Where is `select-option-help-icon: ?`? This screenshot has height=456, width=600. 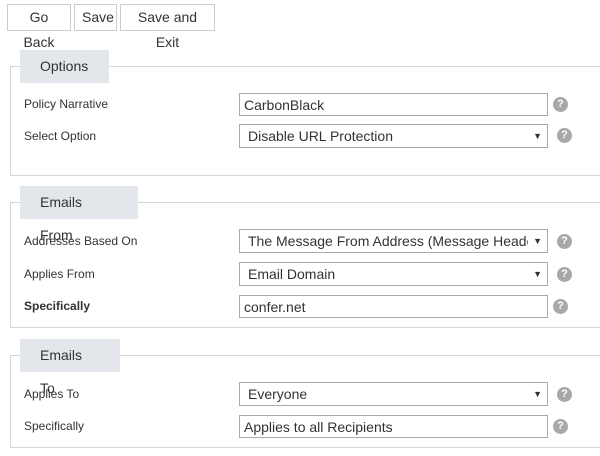 select-option-help-icon: ? is located at coordinates (564, 135).